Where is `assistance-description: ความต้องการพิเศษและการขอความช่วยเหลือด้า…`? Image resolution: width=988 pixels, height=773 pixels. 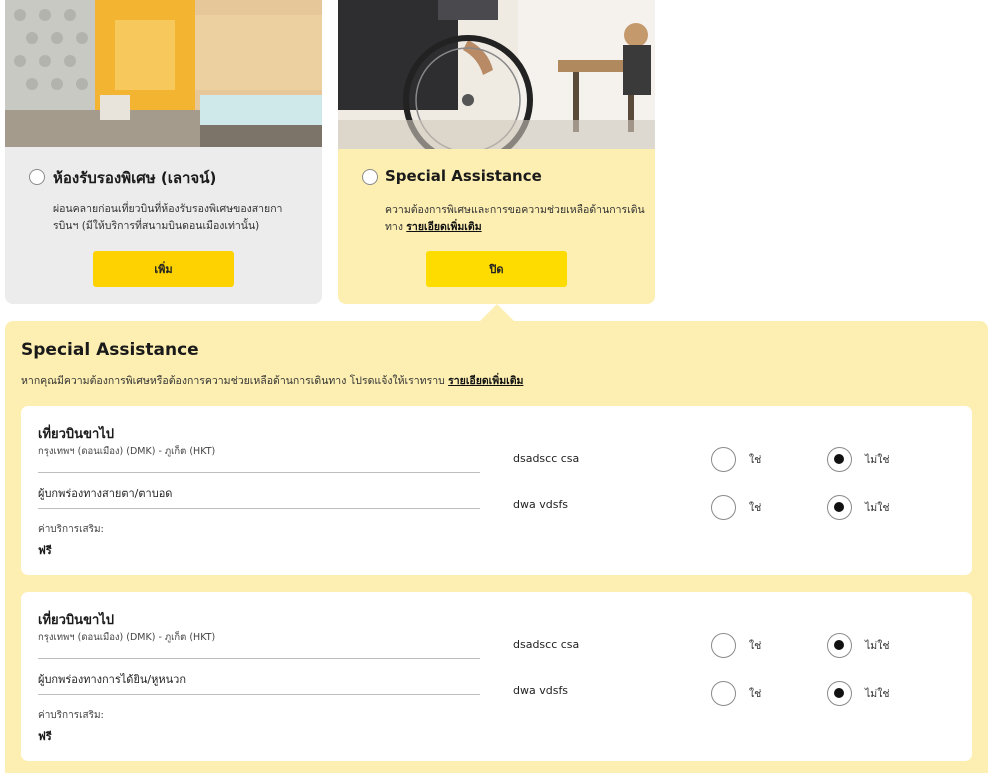 assistance-description: ความต้องการพิเศษและการขอความช่วยเหลือด้า… is located at coordinates (515, 219).